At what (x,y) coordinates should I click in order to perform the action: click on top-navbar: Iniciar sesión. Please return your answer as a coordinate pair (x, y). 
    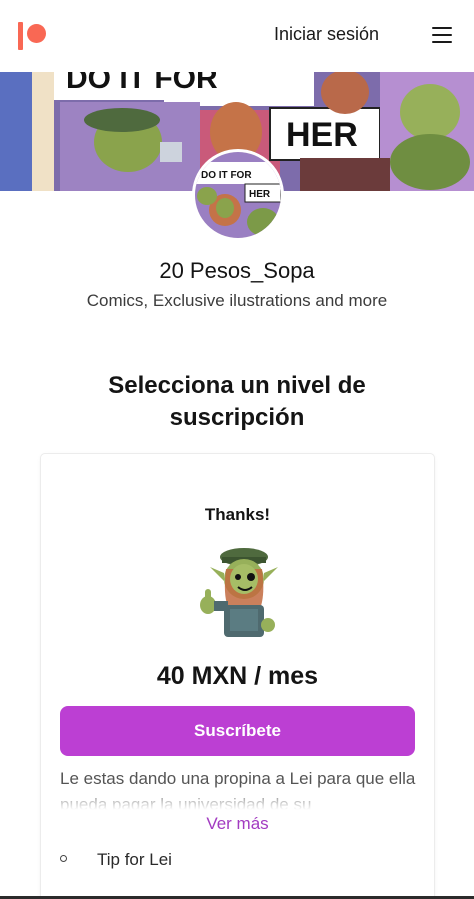
    Looking at the image, I should click on (237, 36).